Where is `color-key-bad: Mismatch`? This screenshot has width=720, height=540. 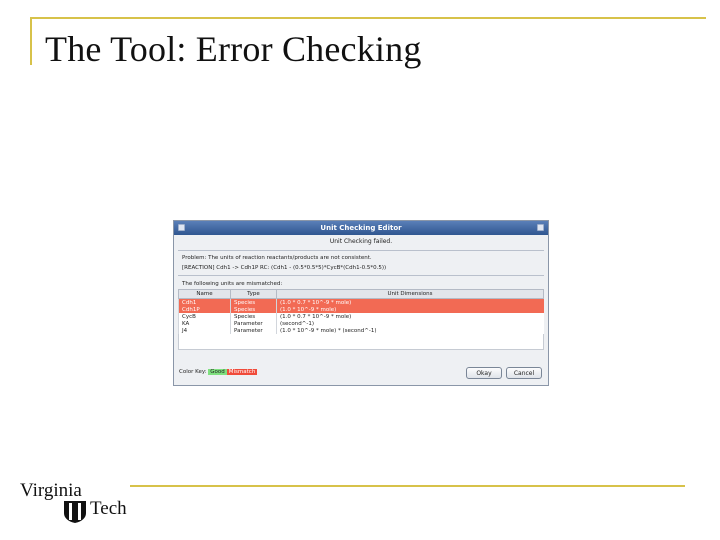
color-key-bad: Mismatch is located at coordinates (242, 372).